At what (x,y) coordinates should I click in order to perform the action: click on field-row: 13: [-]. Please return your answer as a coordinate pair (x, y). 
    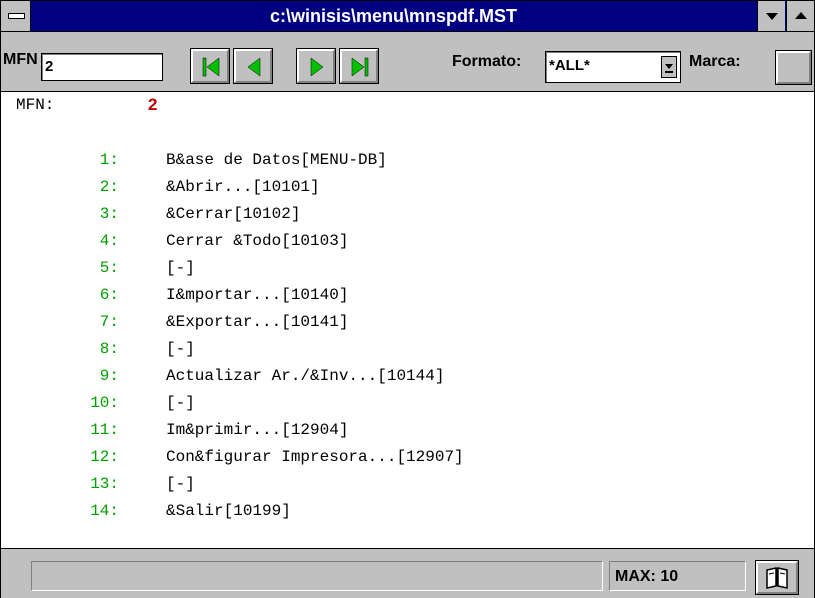
    Looking at the image, I should click on (407, 484).